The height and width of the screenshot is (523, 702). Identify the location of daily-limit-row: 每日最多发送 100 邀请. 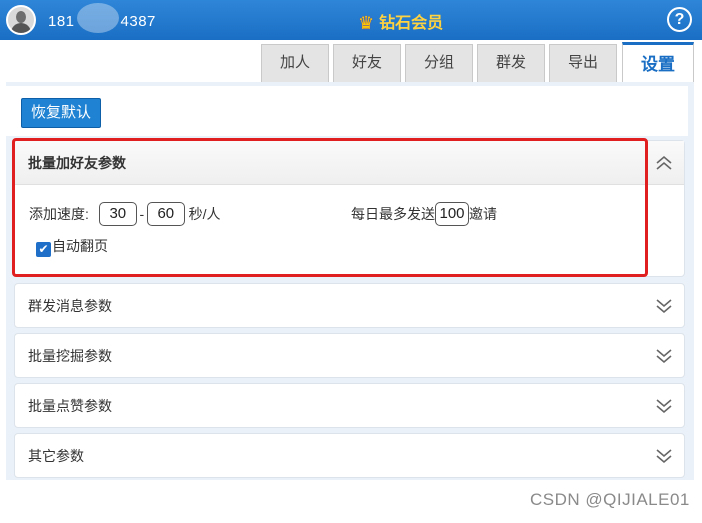
(424, 214).